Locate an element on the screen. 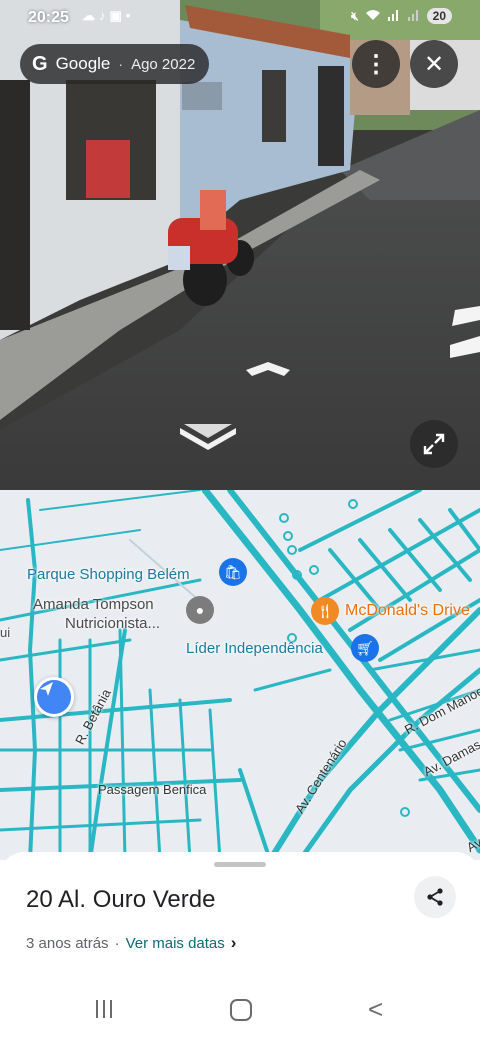  chevron-right-icon: › is located at coordinates (234, 943).